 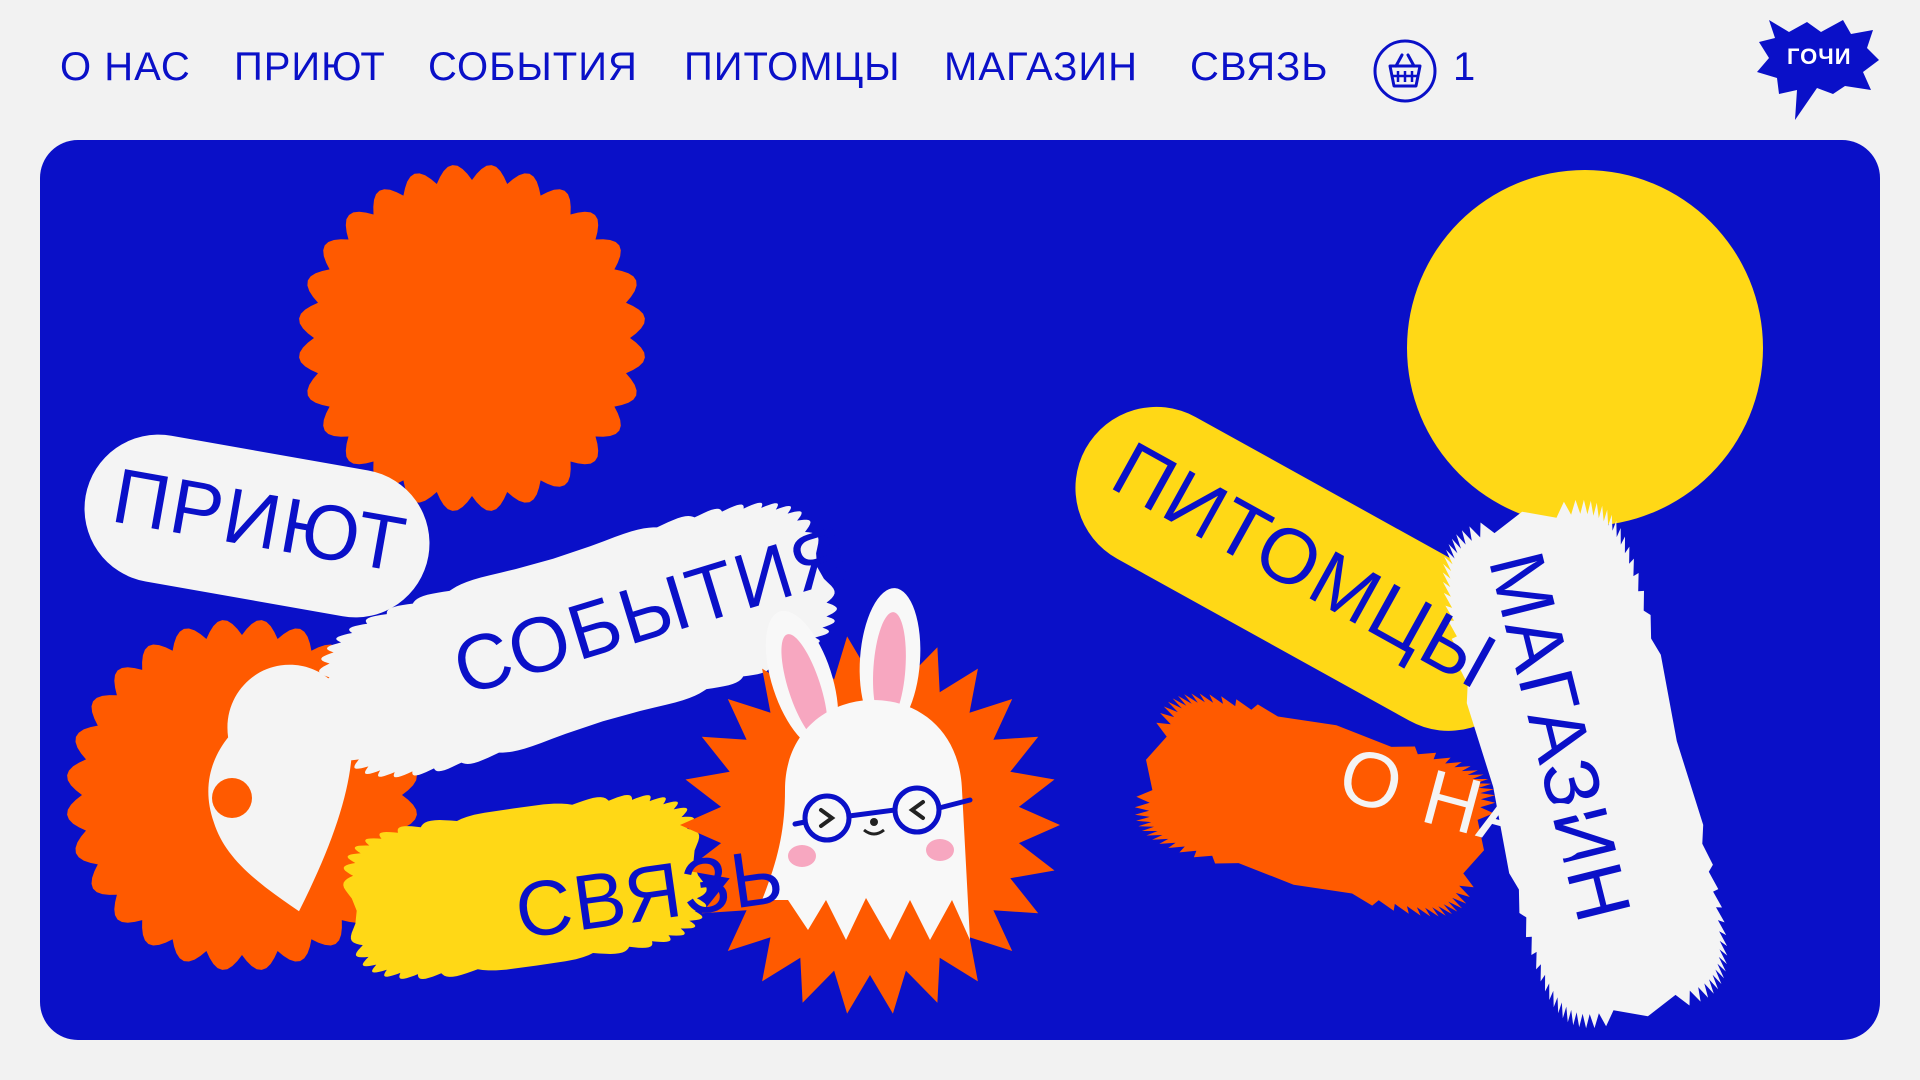 What do you see at coordinates (1819, 56) in the screenshot?
I see `logo-text: ГОЧИ` at bounding box center [1819, 56].